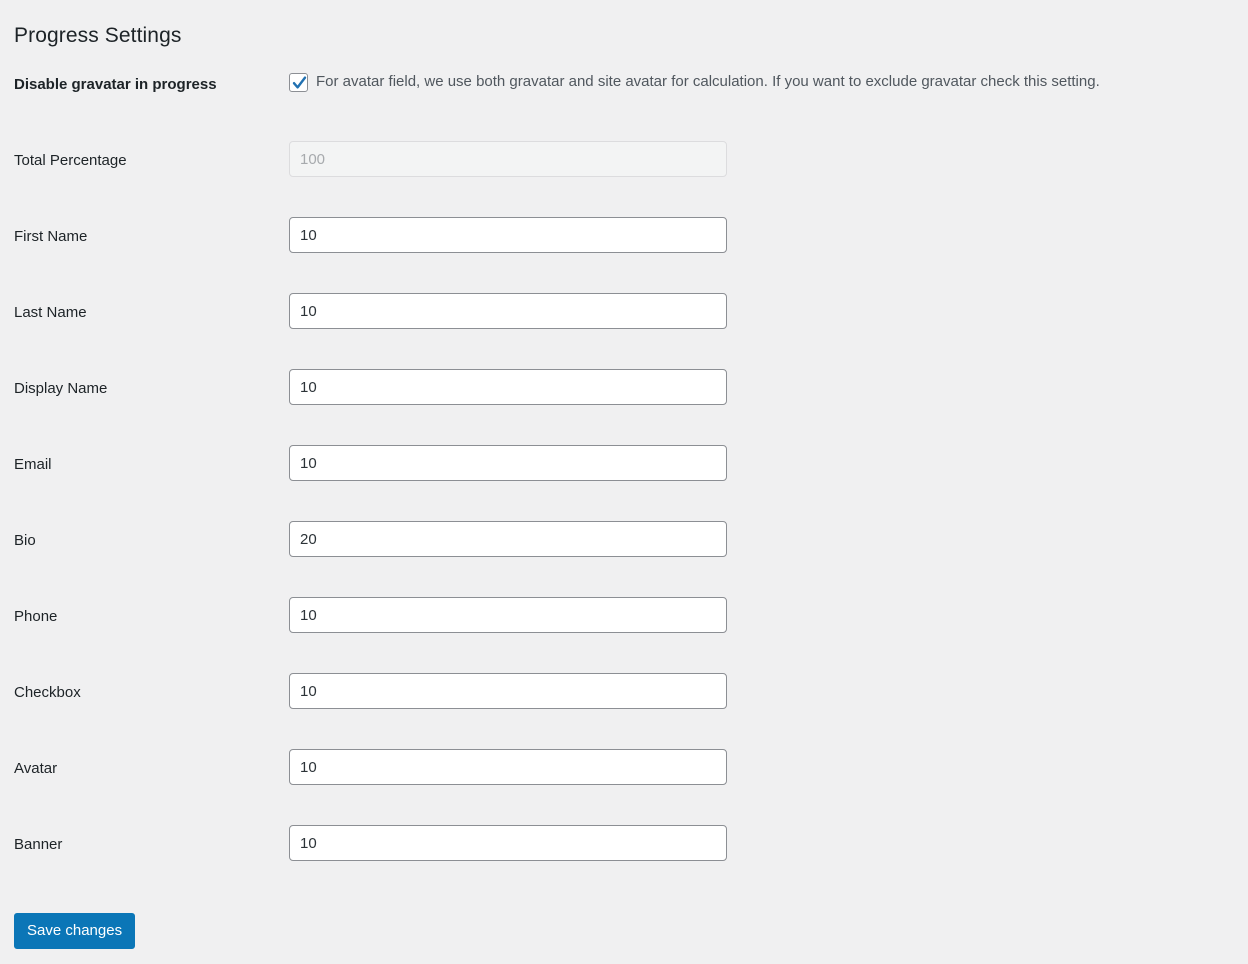  Describe the element at coordinates (761, 235) in the screenshot. I see `field-wrapper-first-name` at that location.